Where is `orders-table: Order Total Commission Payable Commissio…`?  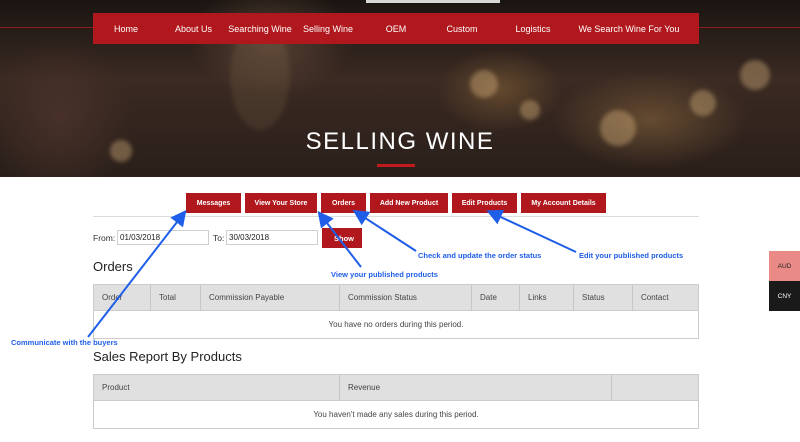 orders-table: Order Total Commission Payable Commissio… is located at coordinates (396, 311).